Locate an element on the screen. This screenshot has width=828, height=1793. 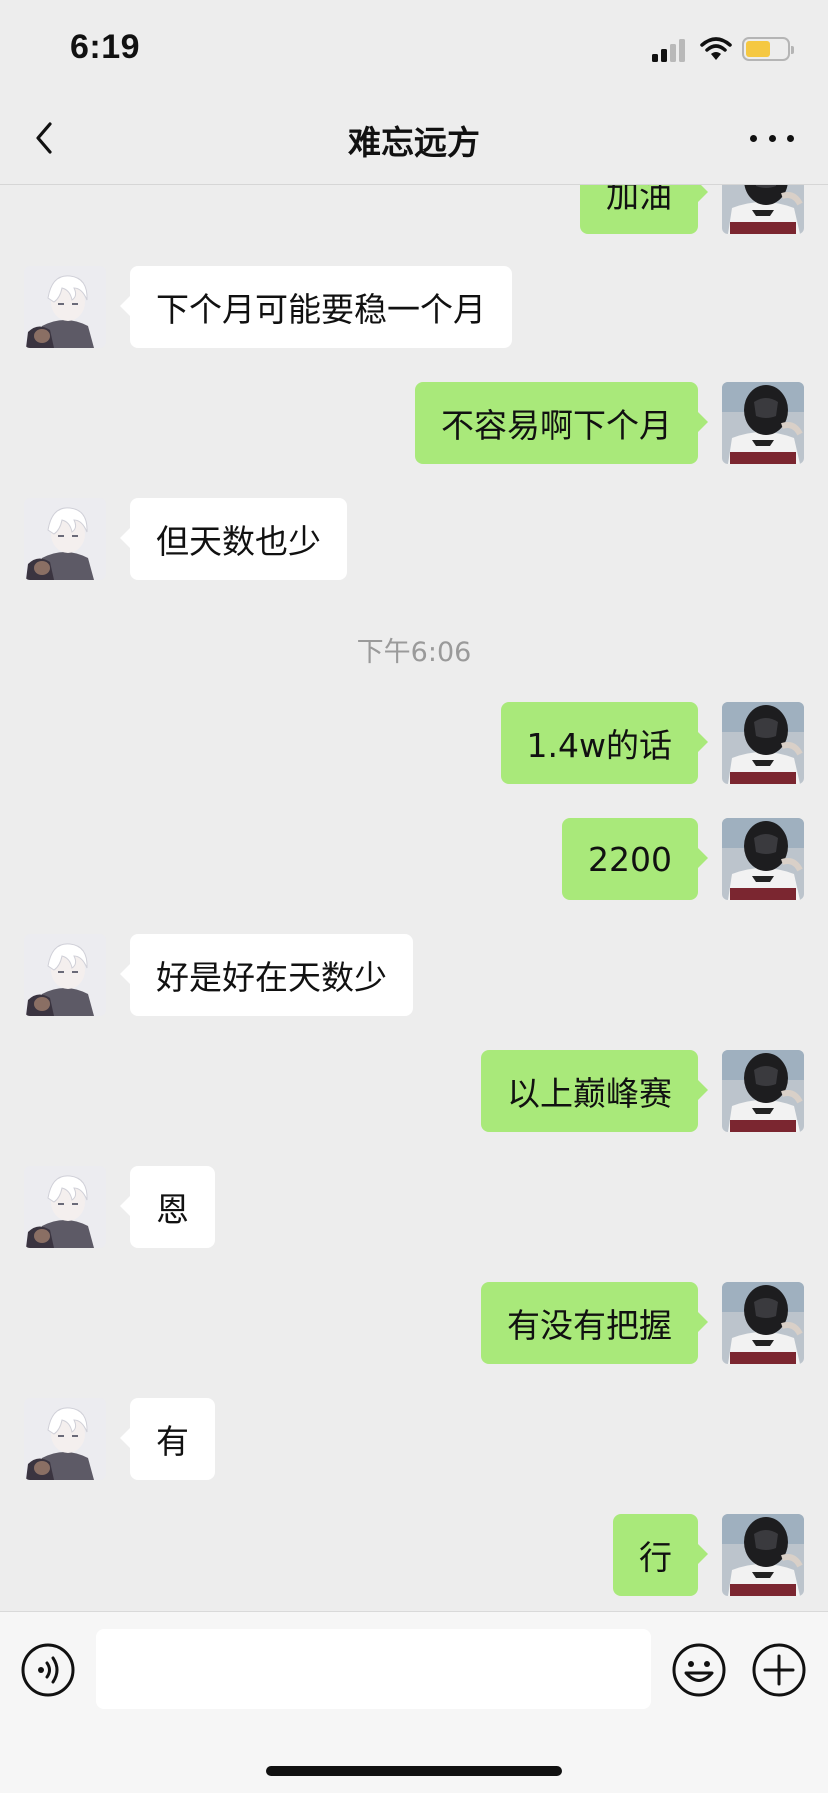
sent-message-bubble: 有没有把握 is located at coordinates (594, 1323).